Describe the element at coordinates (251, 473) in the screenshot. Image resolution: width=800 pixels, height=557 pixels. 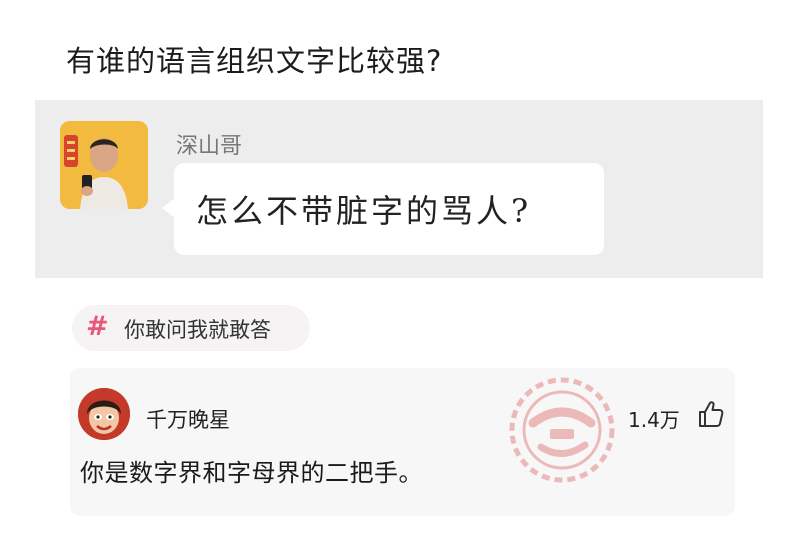
I see `answer-text: 你是数字界和字母界的二把手。` at that location.